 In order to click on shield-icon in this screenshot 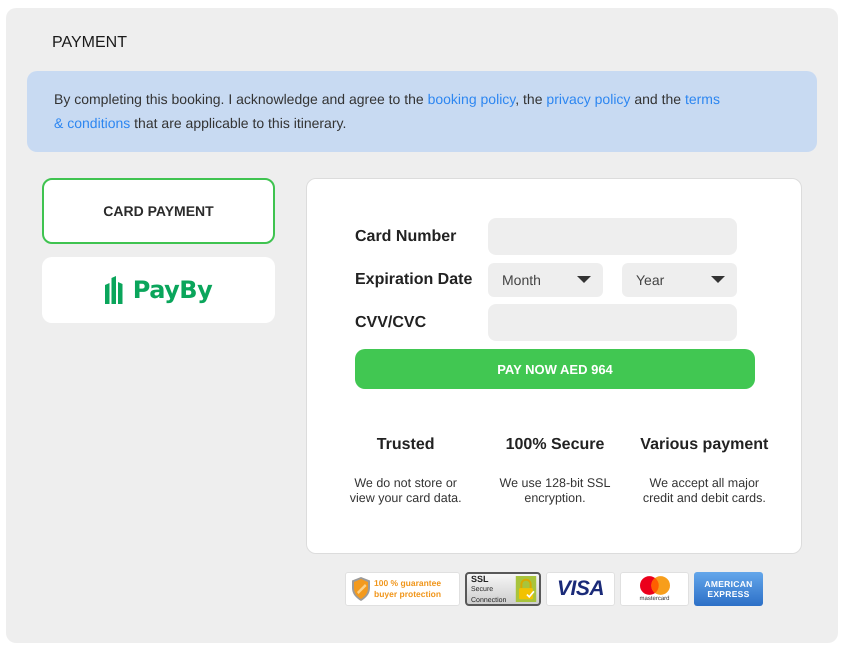, I will do `click(361, 589)`.